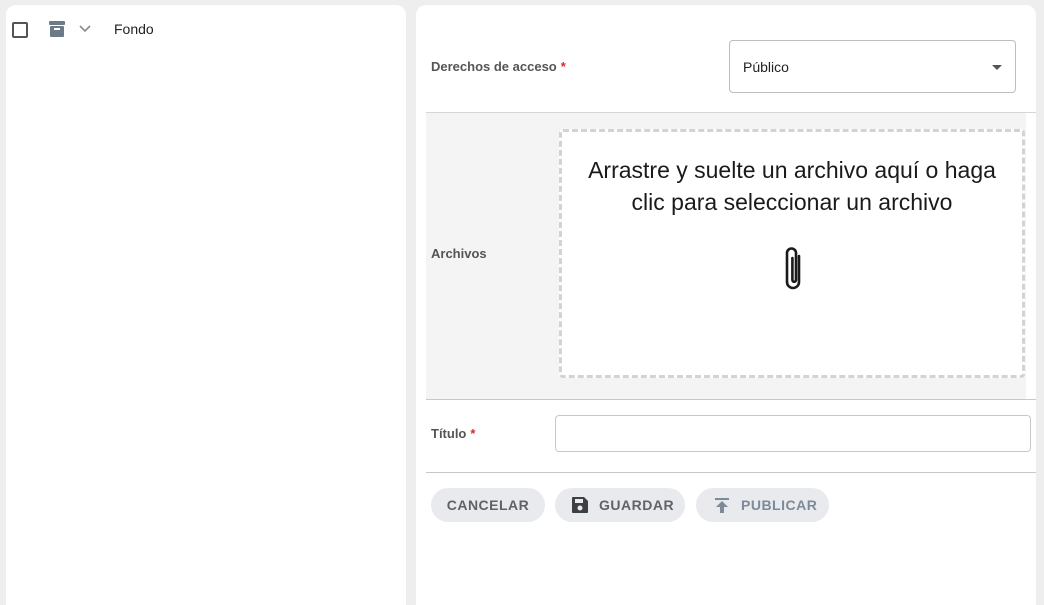 Image resolution: width=1044 pixels, height=605 pixels. I want to click on chevron-down-icon, so click(85, 29).